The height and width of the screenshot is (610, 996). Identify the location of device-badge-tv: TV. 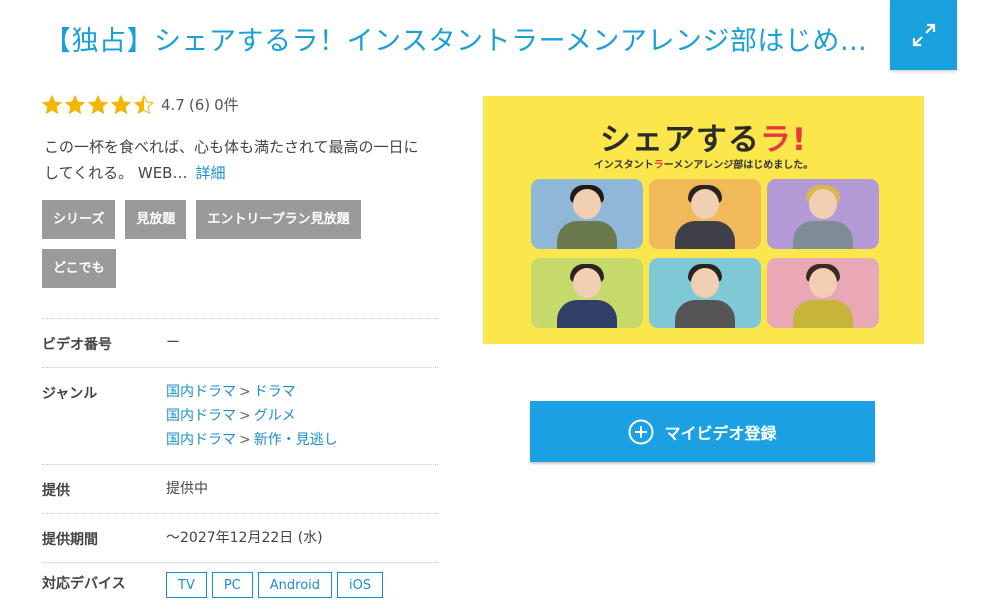
(186, 585).